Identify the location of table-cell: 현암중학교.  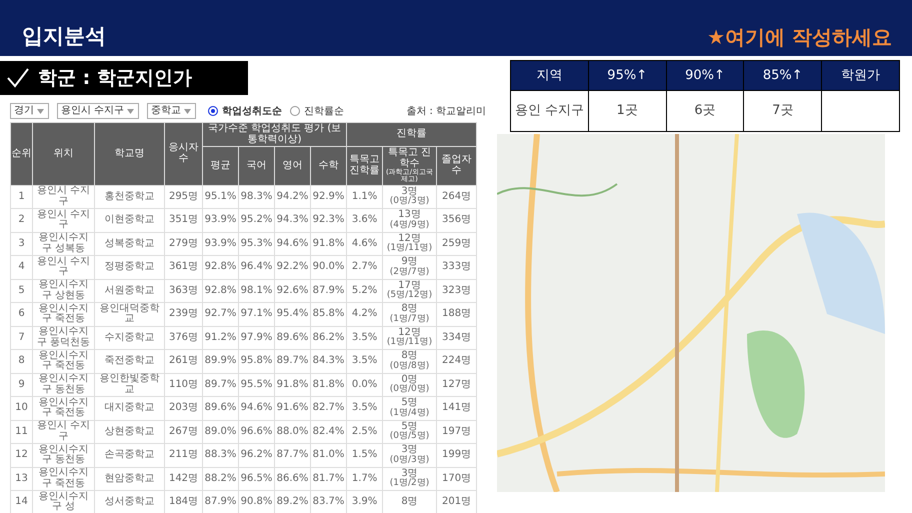
(129, 479).